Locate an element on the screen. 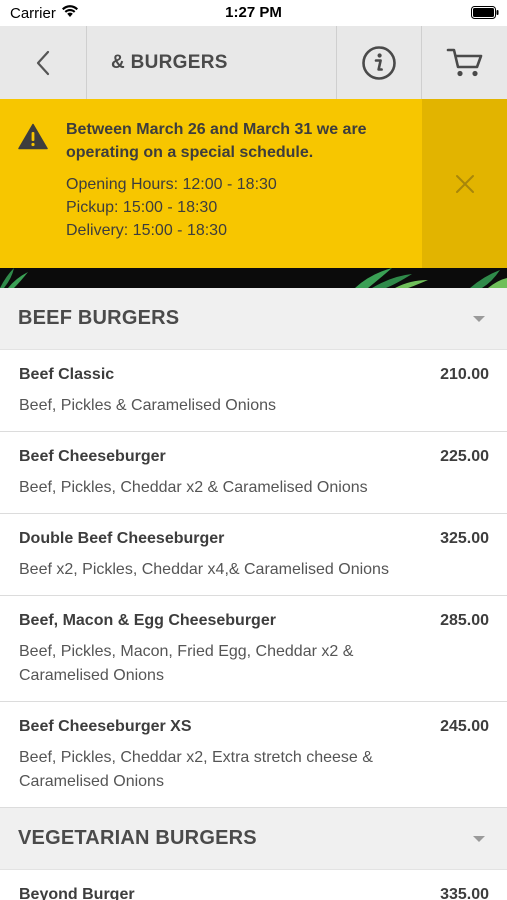  item-price: 325.00 is located at coordinates (464, 538).